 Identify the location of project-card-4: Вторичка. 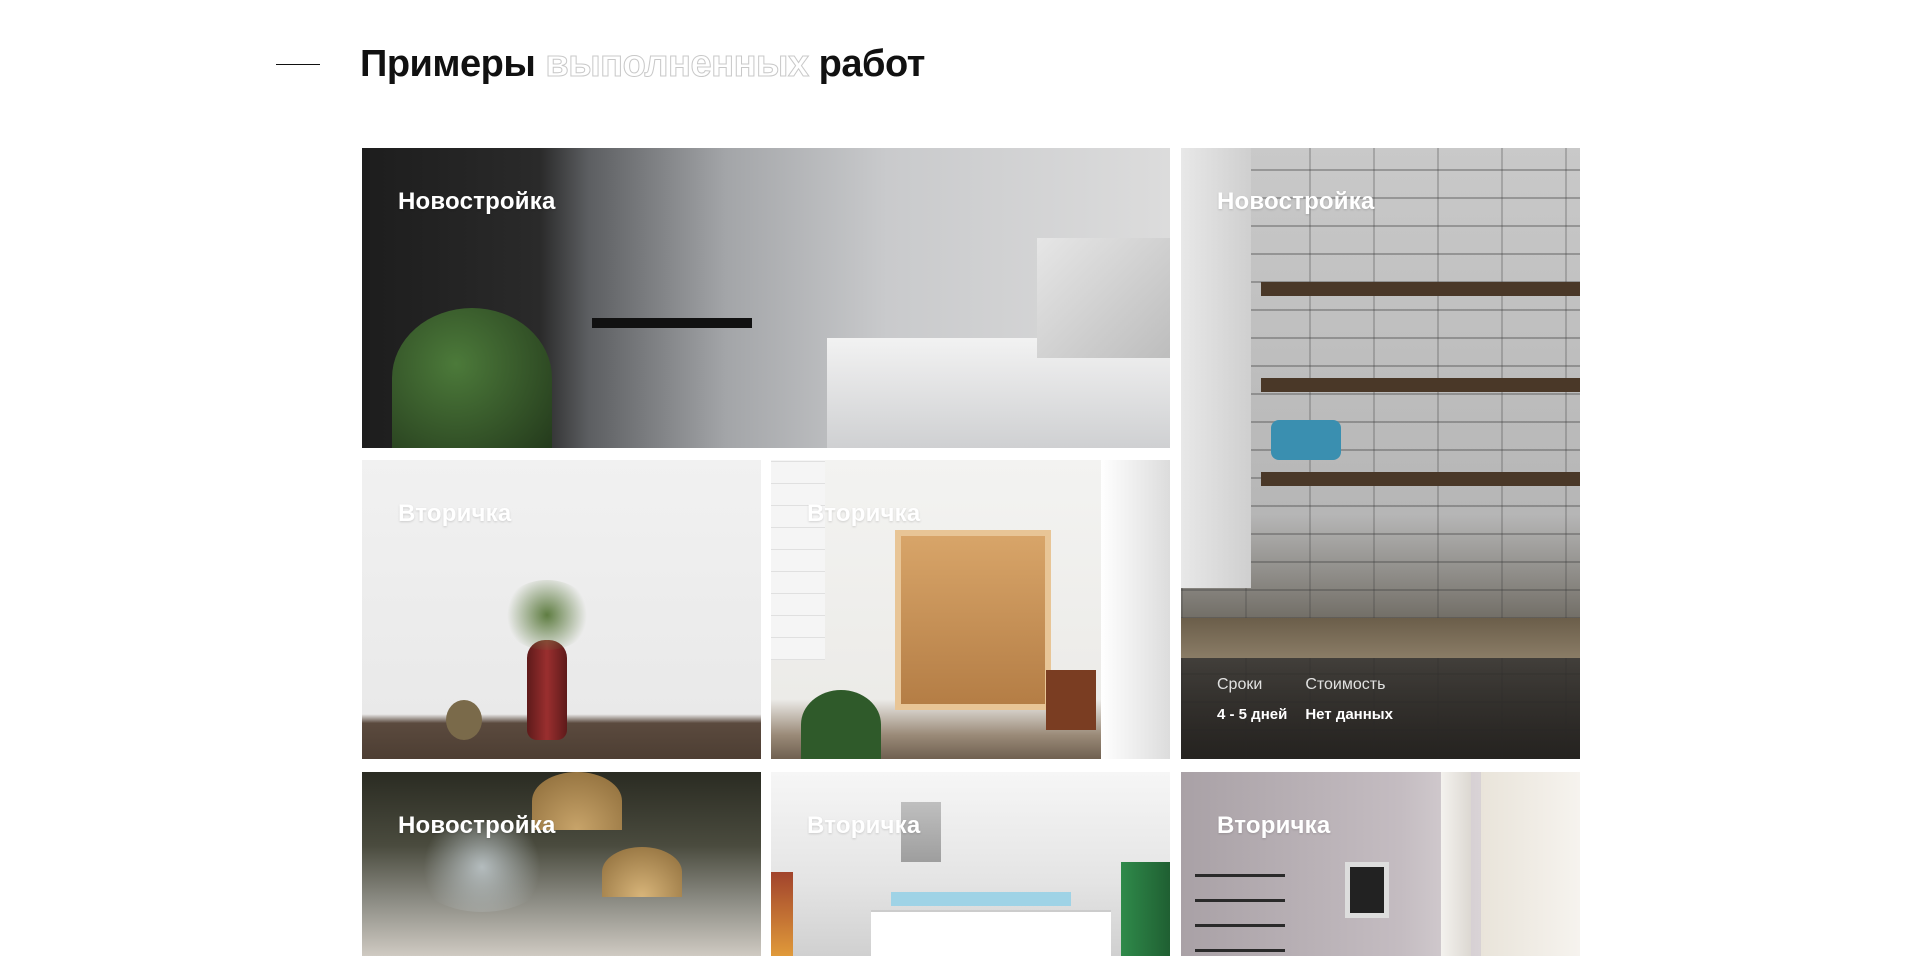
(970, 609).